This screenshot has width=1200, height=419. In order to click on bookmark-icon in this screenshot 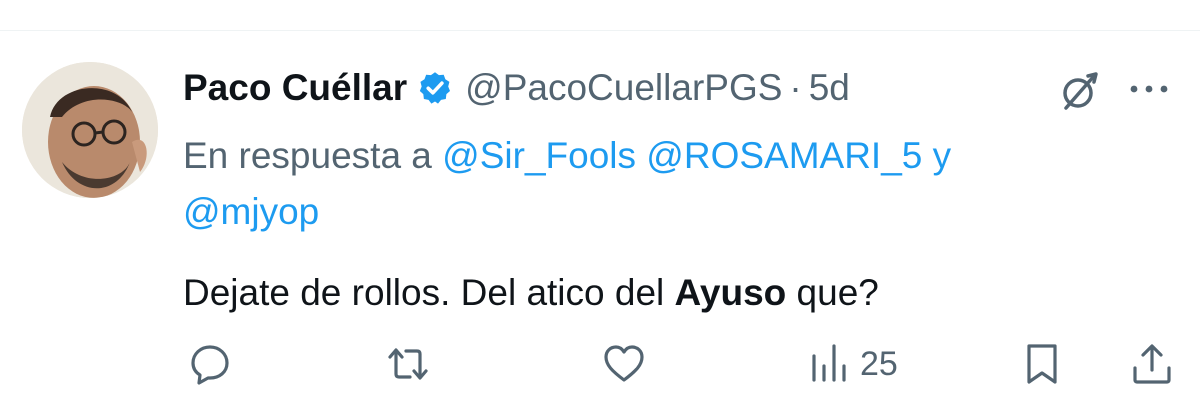, I will do `click(1042, 364)`.